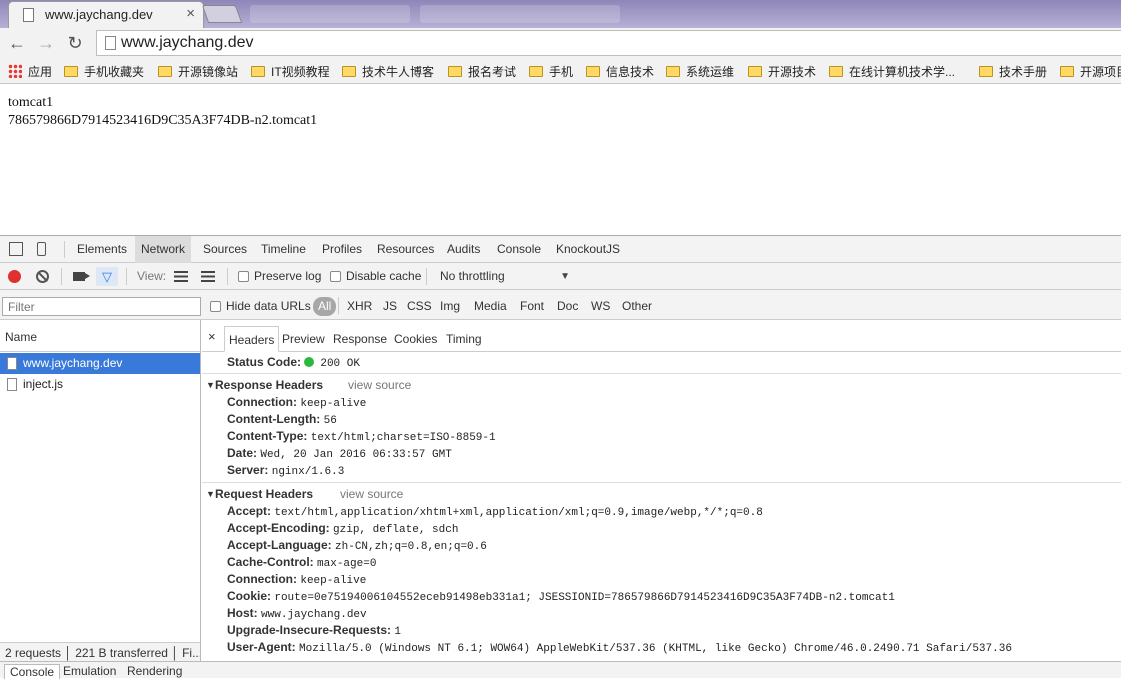  Describe the element at coordinates (588, 249) in the screenshot. I see `tab-knockoutjs: KnockoutJS` at that location.